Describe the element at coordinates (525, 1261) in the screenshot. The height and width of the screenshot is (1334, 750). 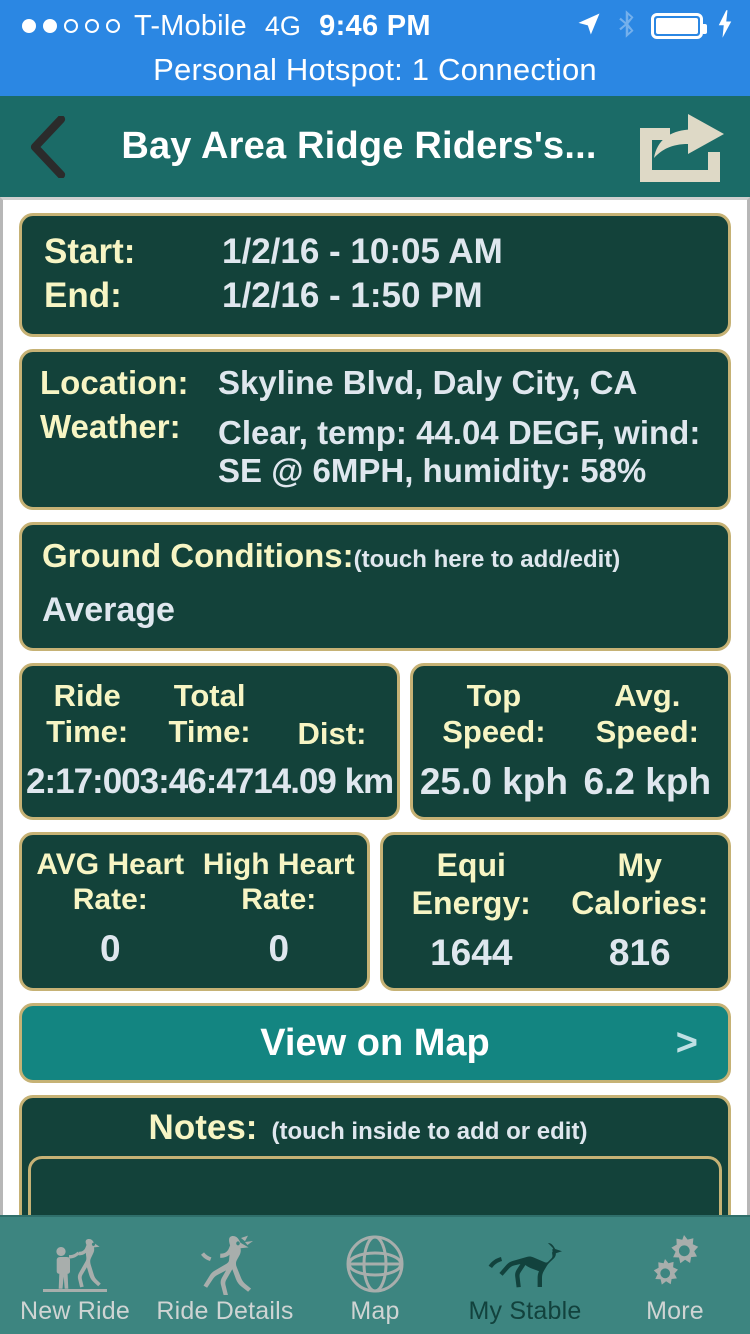
I see `trotting-horse-icon` at that location.